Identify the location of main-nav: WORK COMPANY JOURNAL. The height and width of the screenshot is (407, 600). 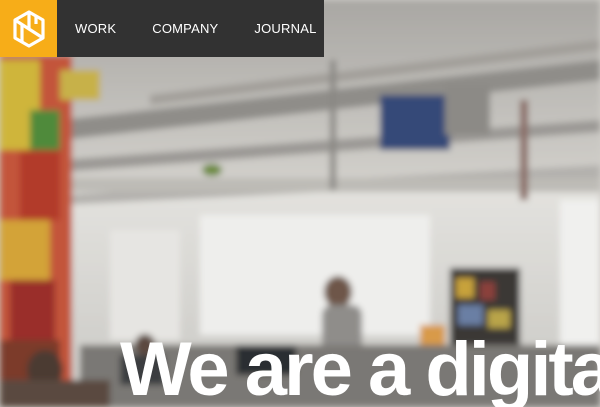
(190, 28).